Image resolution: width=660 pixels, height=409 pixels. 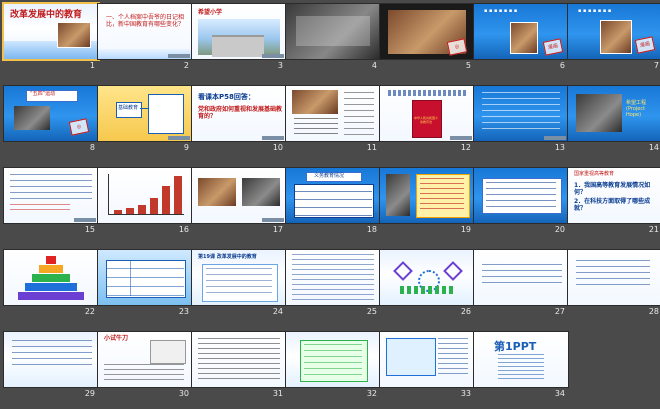 I want to click on slide-2-text: 一、个人档案中吾爷的日记相比，新中国教育有哪些变化？, so click(x=145, y=21).